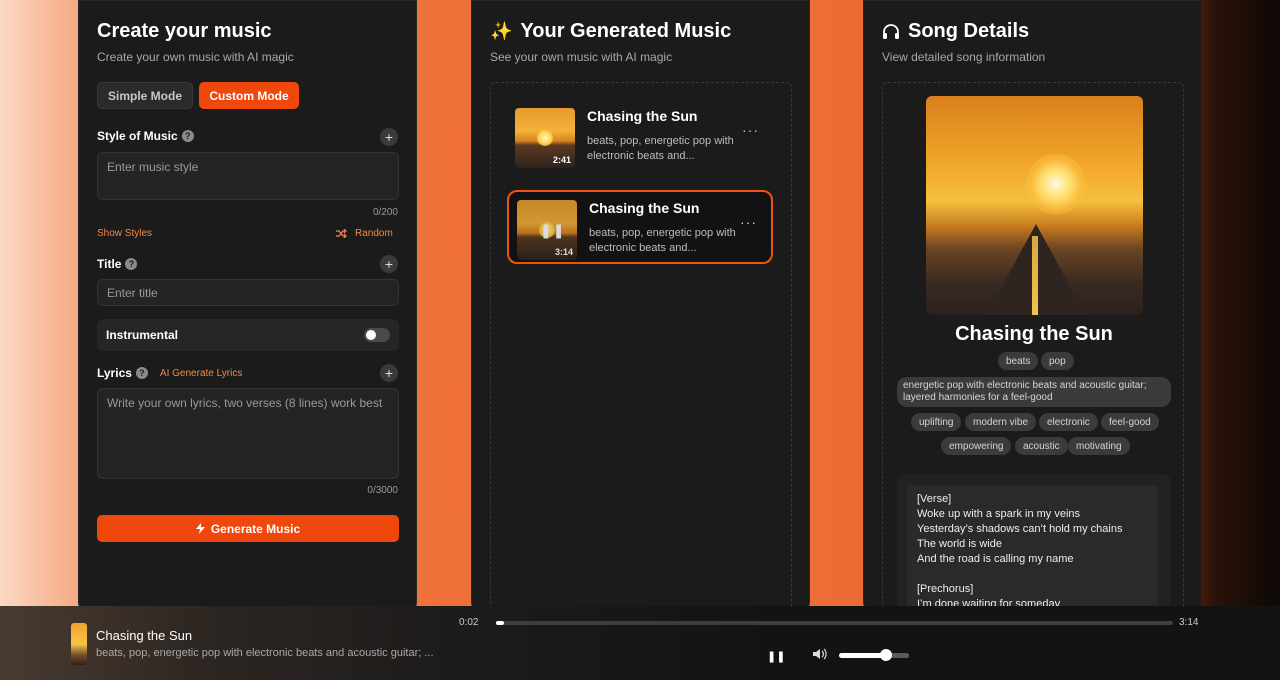 The width and height of the screenshot is (1280, 680). I want to click on volume-icon, so click(820, 654).